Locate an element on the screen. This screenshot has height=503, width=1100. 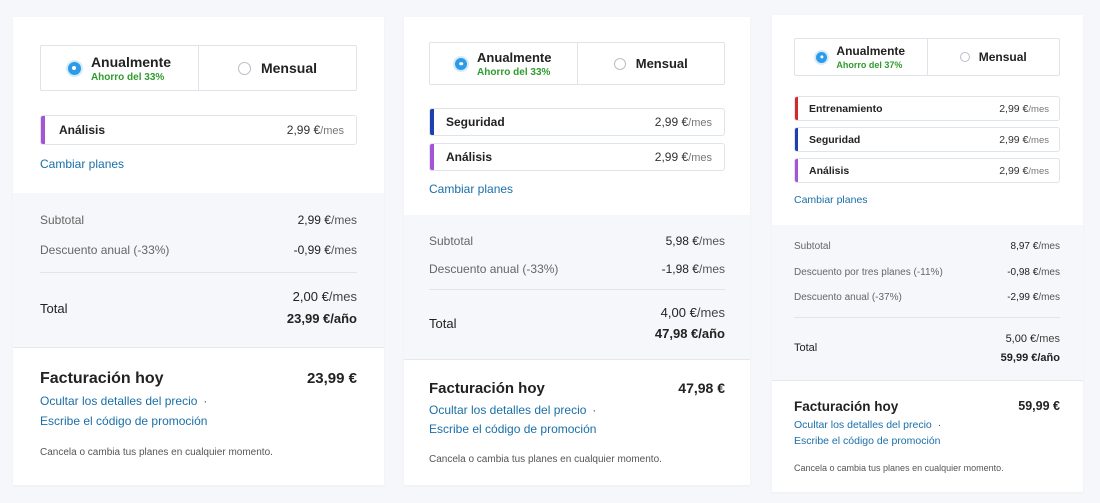
multi-plan-discount-label: Descuento por tres planes (-11%) is located at coordinates (868, 272).